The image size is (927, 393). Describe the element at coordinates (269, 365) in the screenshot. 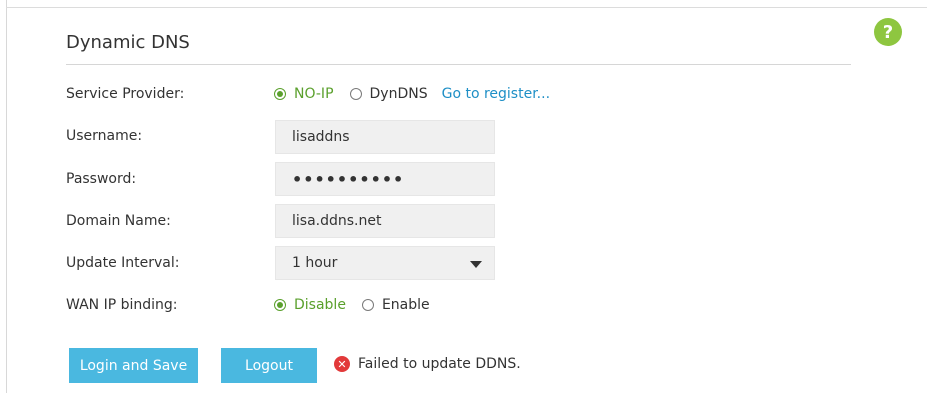

I see `logout-button: Logout` at that location.